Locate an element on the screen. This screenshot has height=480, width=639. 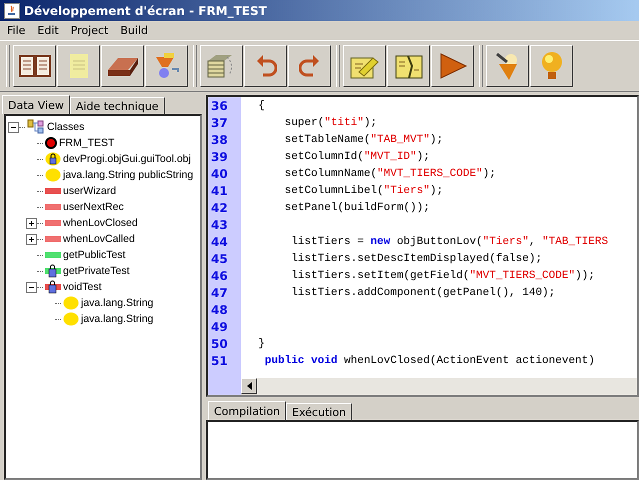
code-line: listTiers.setItem(getField("MVT_TIERS_CODE")); is located at coordinates (442, 276).